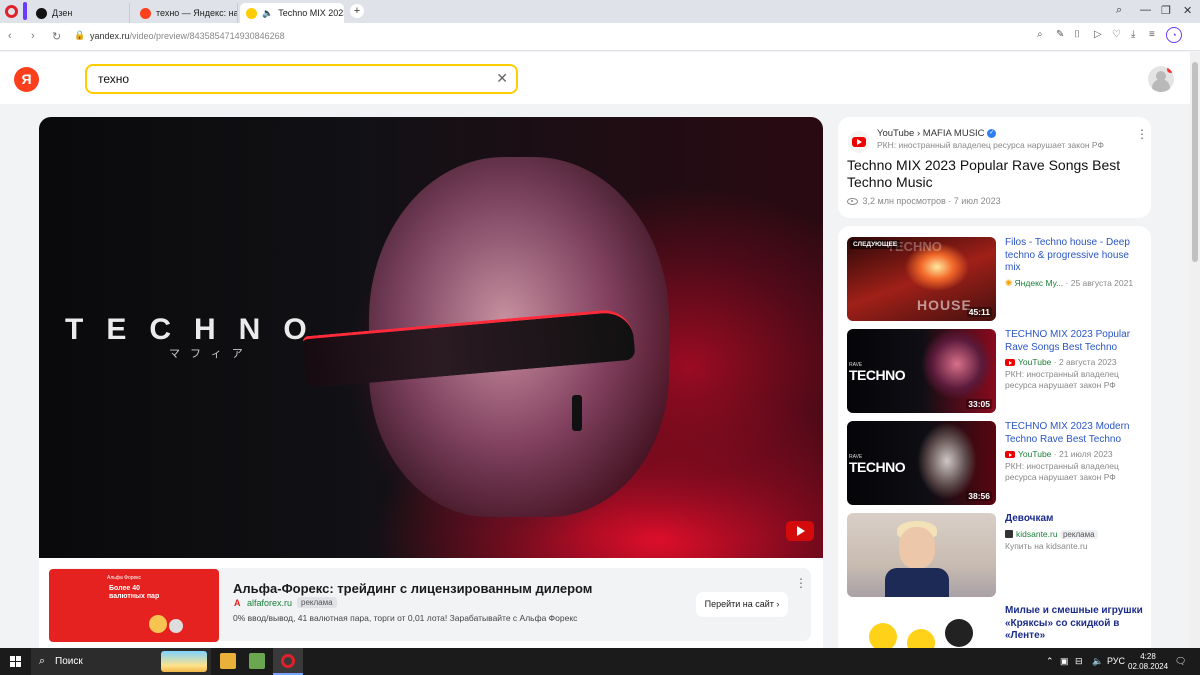 Image resolution: width=1200 pixels, height=675 pixels. Describe the element at coordinates (1187, 10) in the screenshot. I see `close-window-icon: ✕` at that location.